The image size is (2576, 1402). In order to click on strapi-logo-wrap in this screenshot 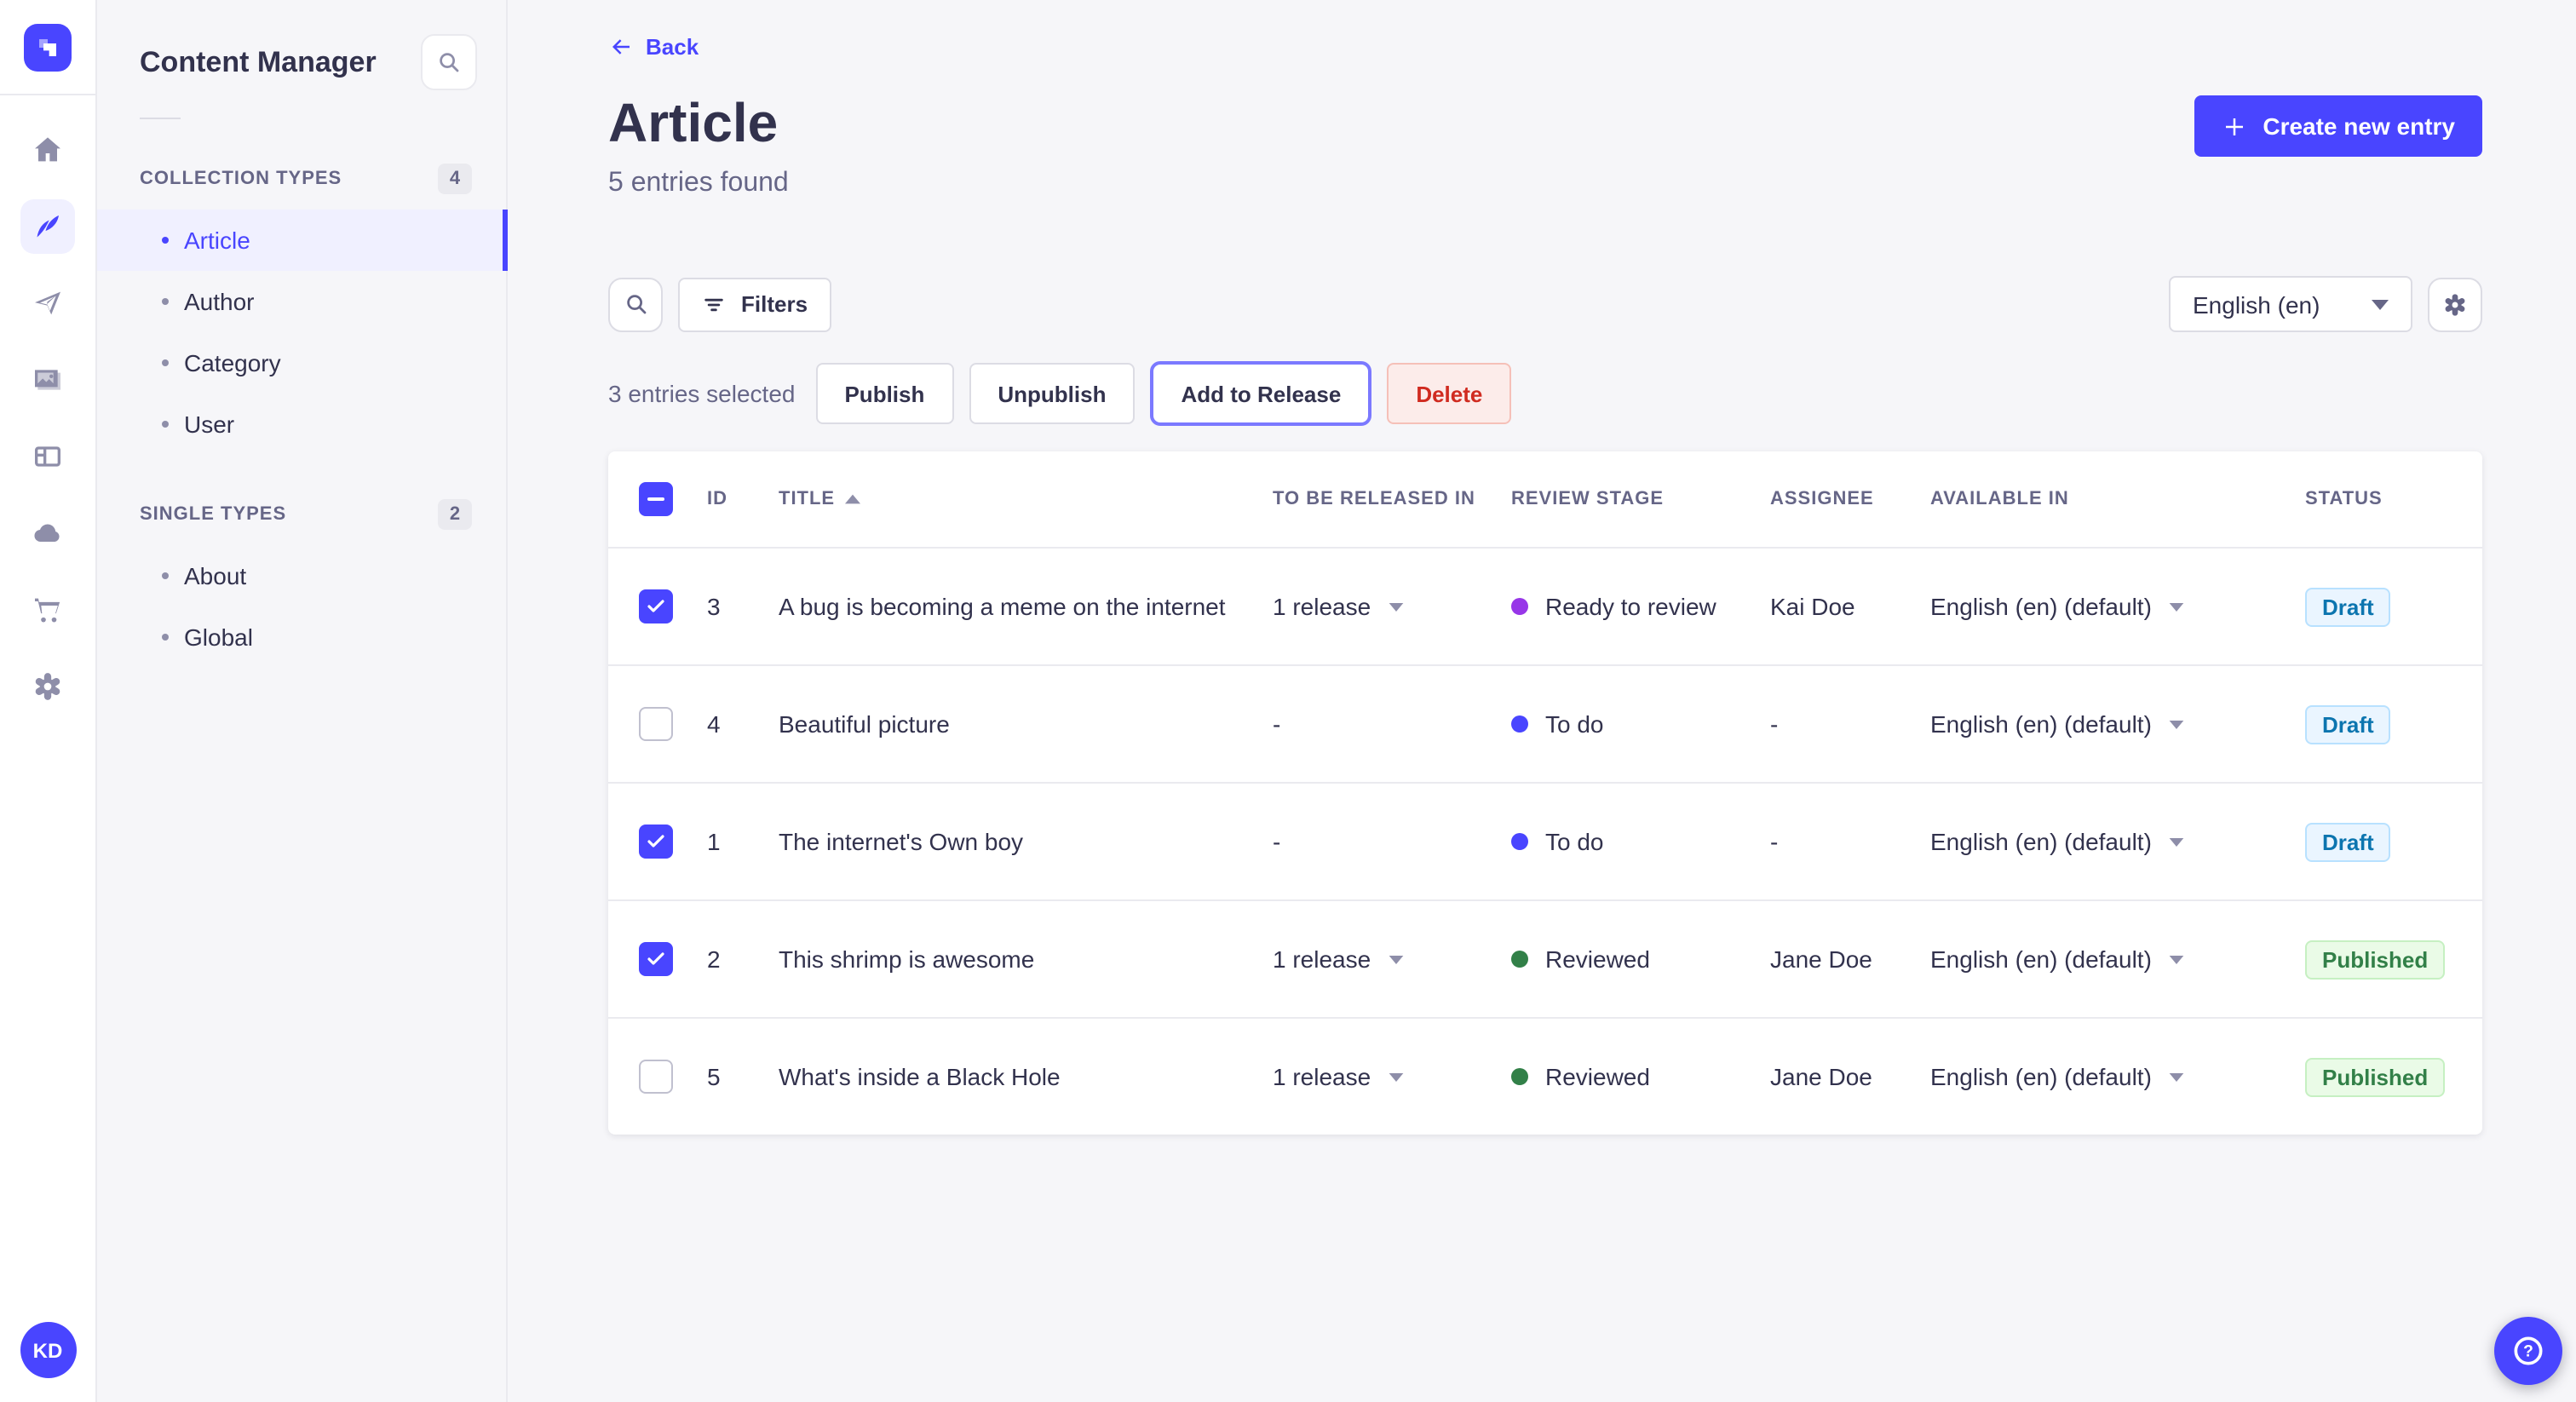, I will do `click(48, 47)`.